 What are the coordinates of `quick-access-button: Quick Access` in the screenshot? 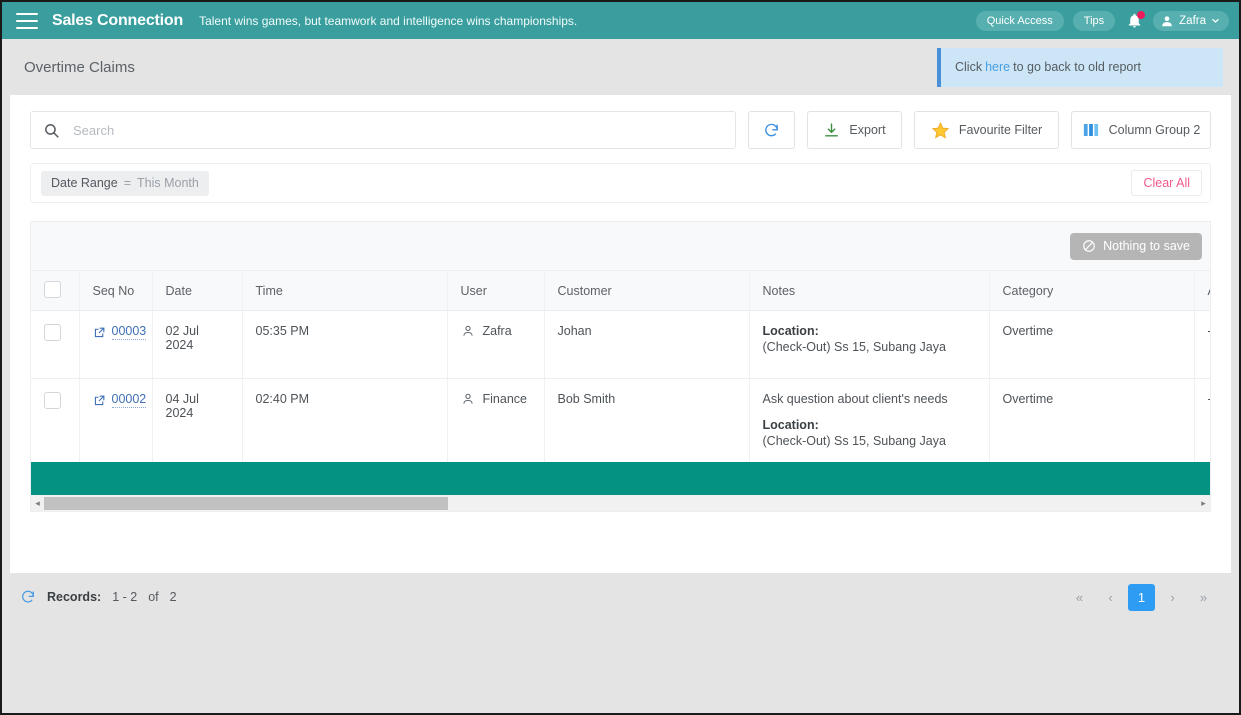 It's located at (1019, 20).